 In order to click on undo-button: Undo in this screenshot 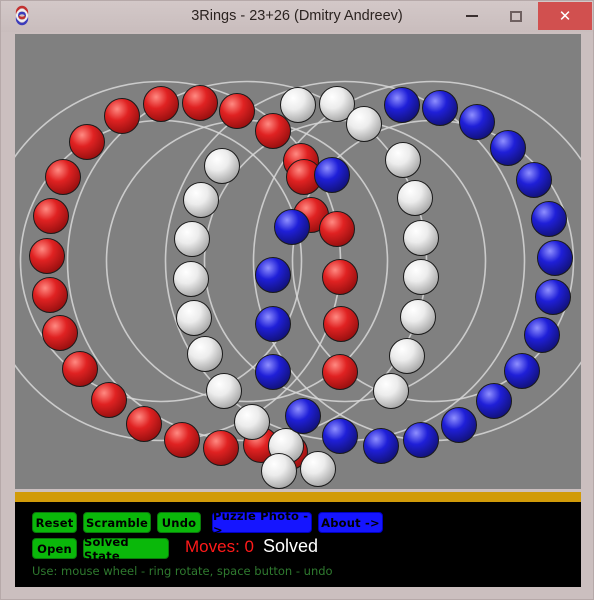, I will do `click(179, 522)`.